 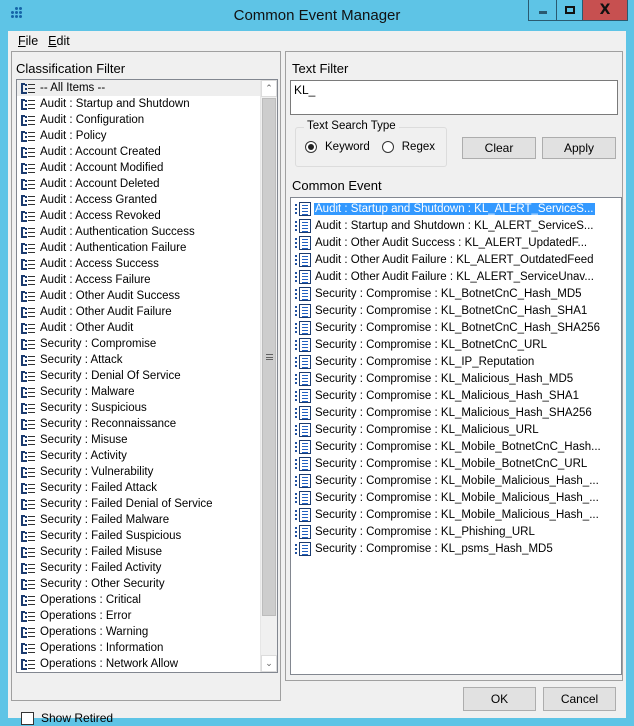 What do you see at coordinates (320, 68) in the screenshot?
I see `text-filter-label: Text Filter` at bounding box center [320, 68].